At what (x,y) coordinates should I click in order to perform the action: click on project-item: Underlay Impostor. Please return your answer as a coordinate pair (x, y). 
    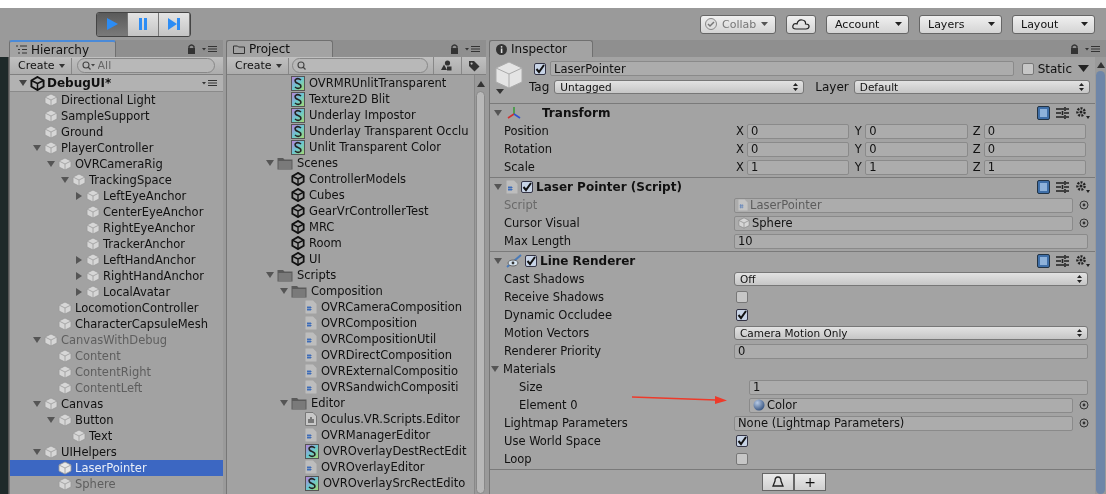
    Looking at the image, I should click on (350, 115).